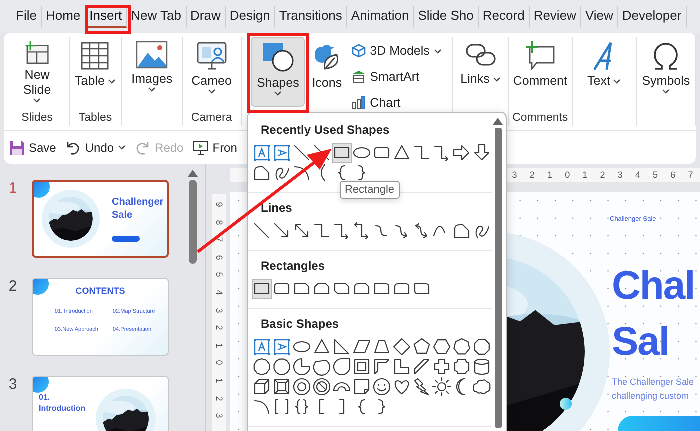  What do you see at coordinates (27, 17) in the screenshot?
I see `menu-tab: File` at bounding box center [27, 17].